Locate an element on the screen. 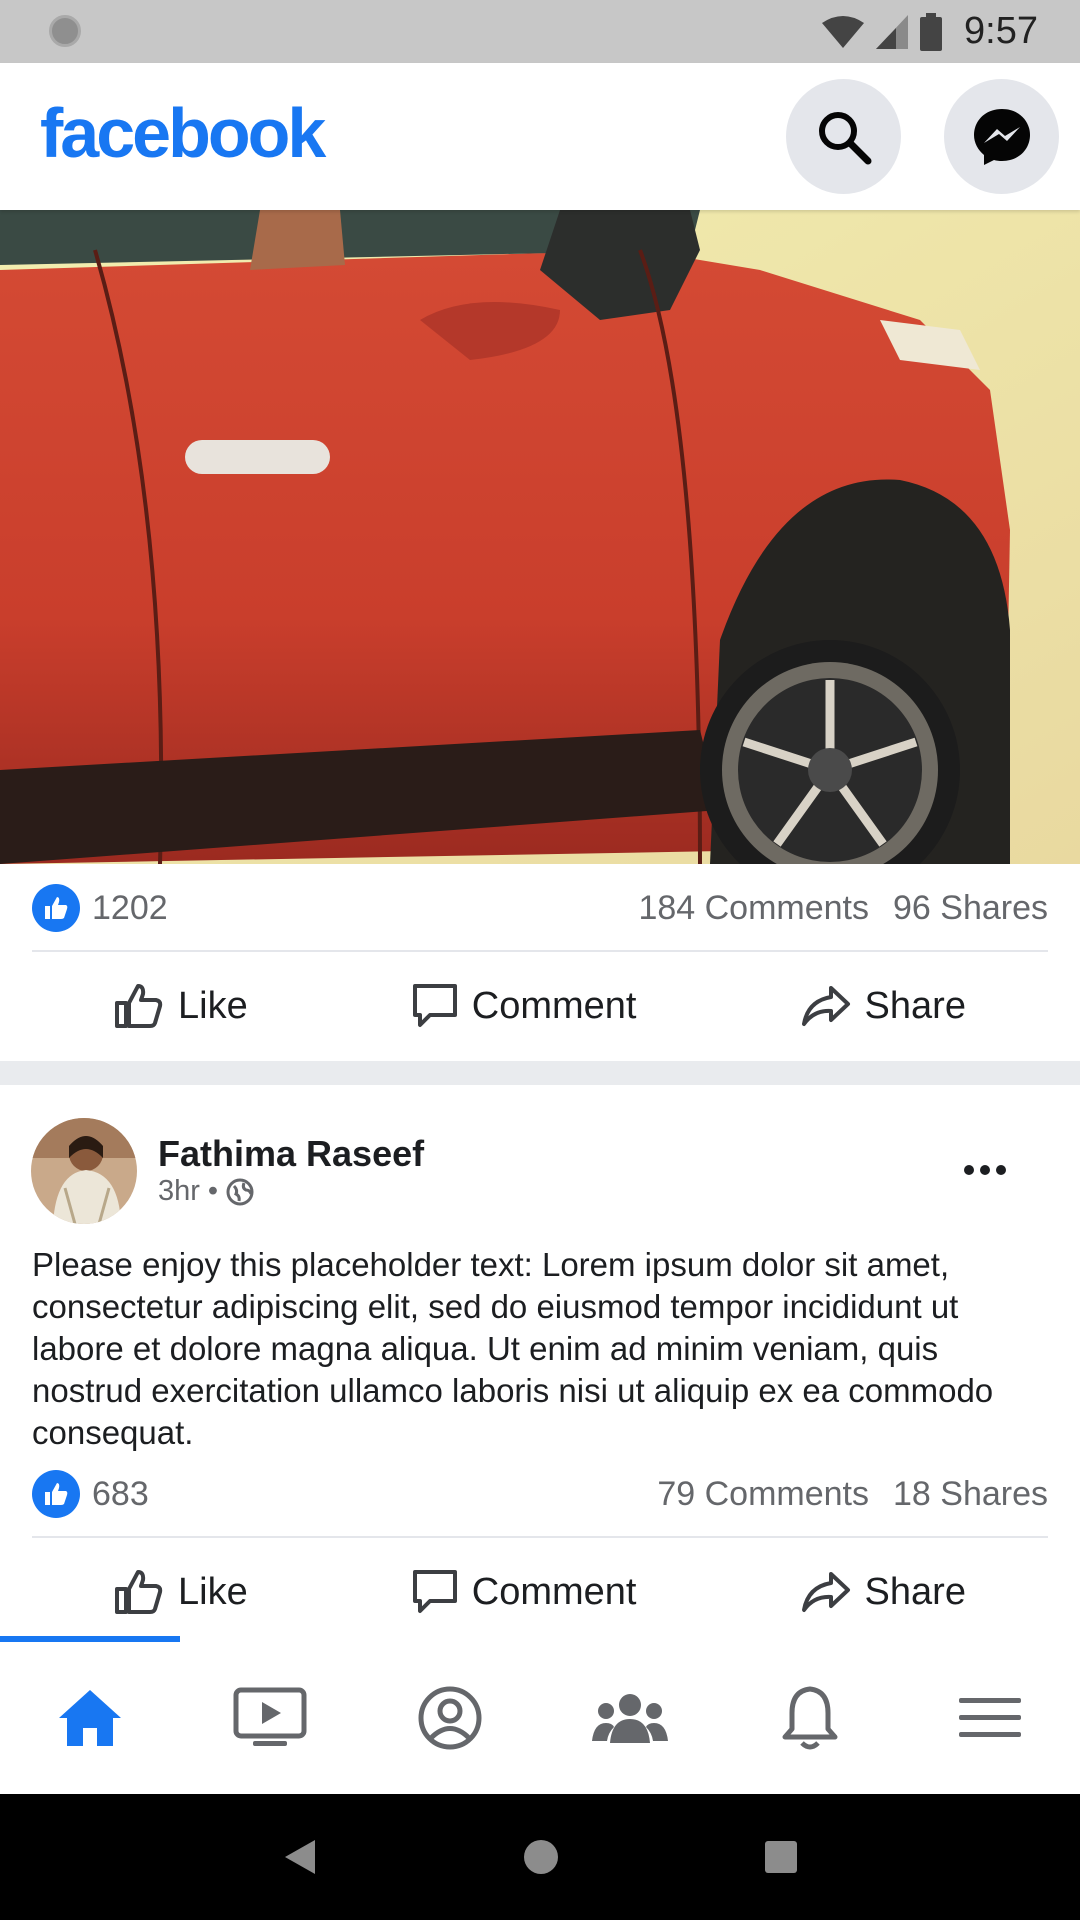 This screenshot has height=1920, width=1080. home-icon is located at coordinates (90, 1718).